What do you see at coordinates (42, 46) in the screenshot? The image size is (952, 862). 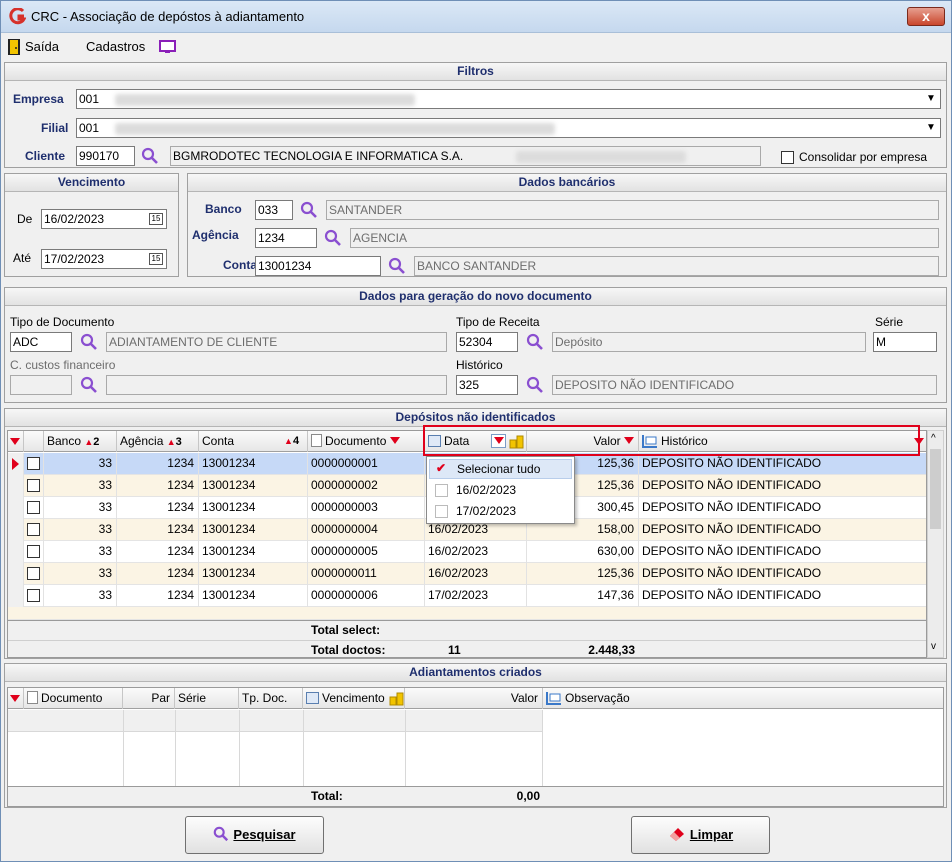 I see `menu-saida: Saída` at bounding box center [42, 46].